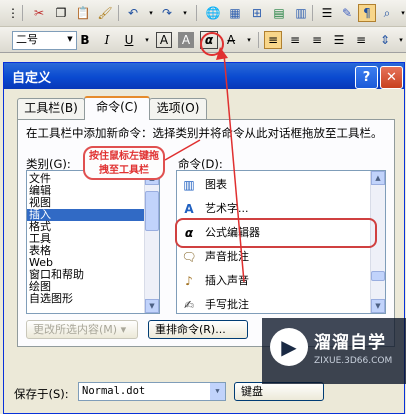 The image size is (406, 414). What do you see at coordinates (216, 184) in the screenshot?
I see `command-label: 图表` at bounding box center [216, 184].